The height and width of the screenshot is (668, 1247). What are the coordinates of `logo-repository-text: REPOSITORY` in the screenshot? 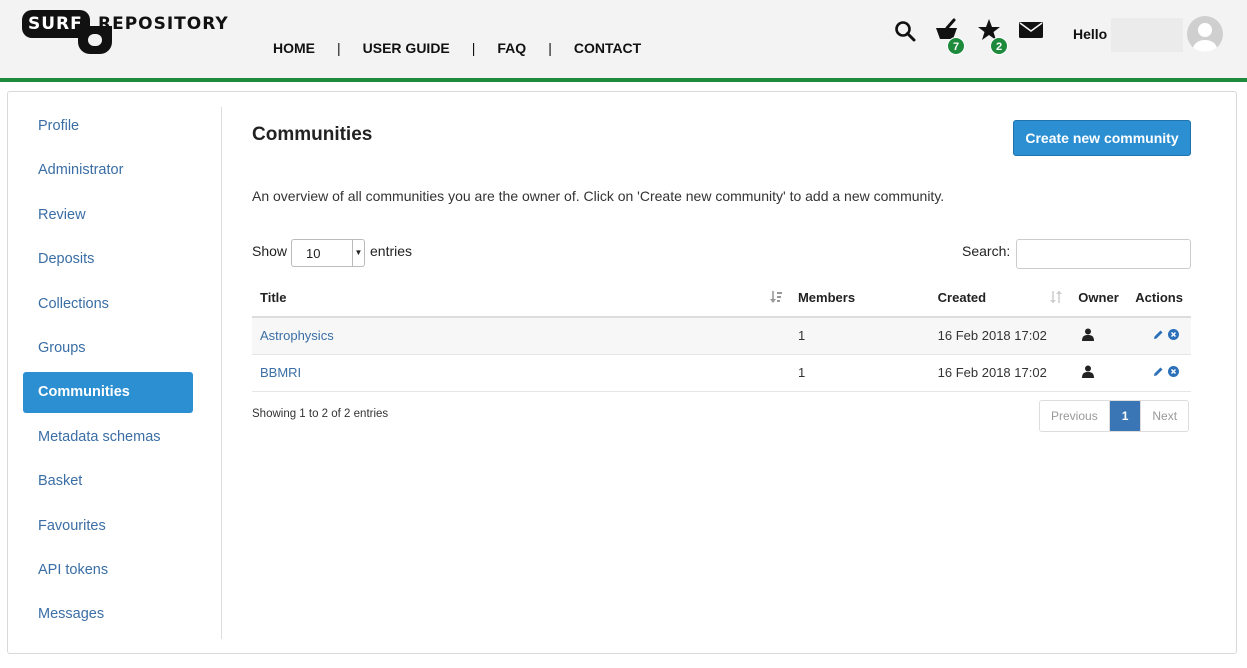 It's located at (163, 24).